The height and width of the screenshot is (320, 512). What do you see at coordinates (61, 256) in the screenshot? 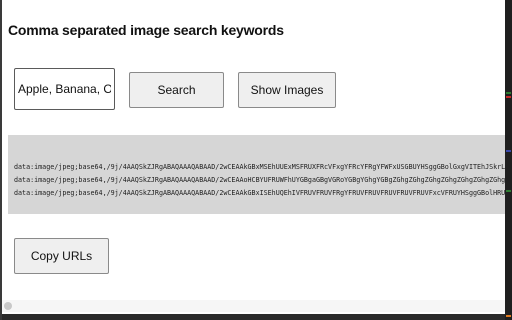
I see `copy-urls-button: Copy URLs` at bounding box center [61, 256].